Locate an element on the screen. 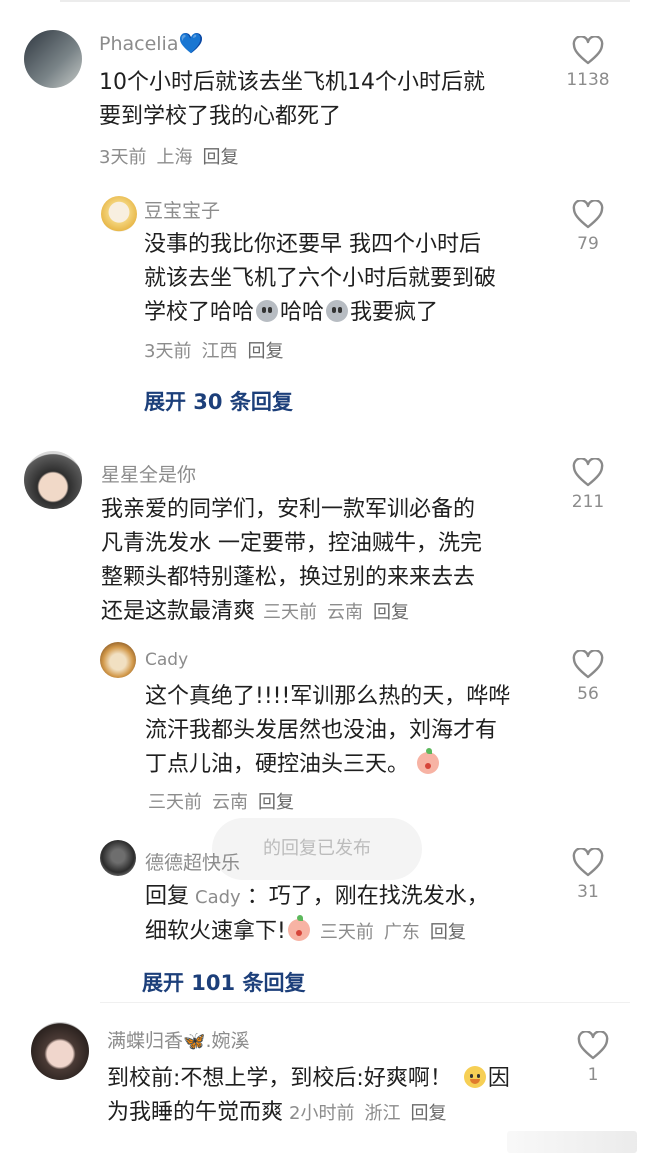 Image resolution: width=645 pixels, height=1159 pixels. like-button: 1 is located at coordinates (593, 1058).